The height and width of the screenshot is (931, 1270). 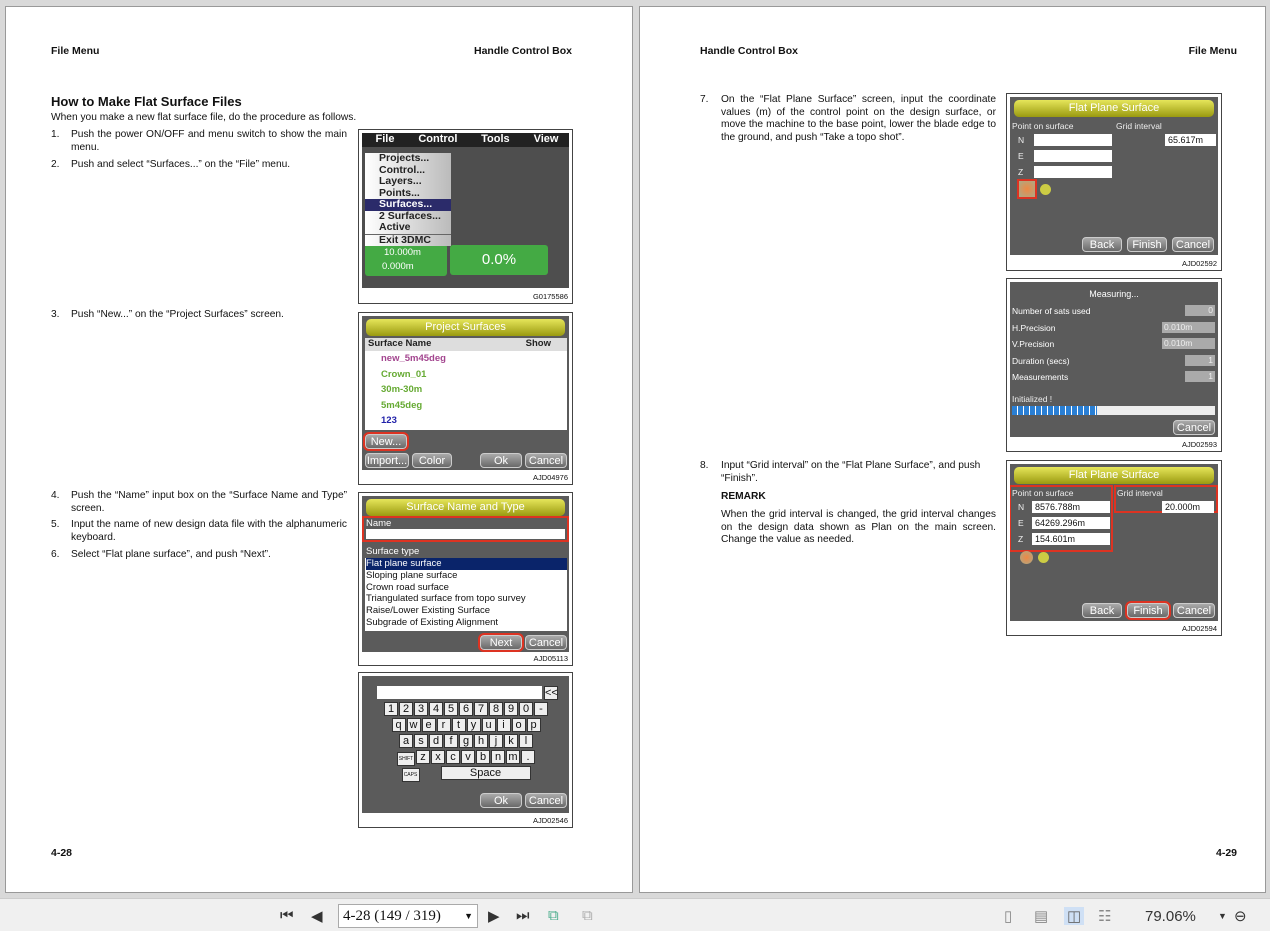 I want to click on grid-interval-input: 65.617m, so click(x=1190, y=140).